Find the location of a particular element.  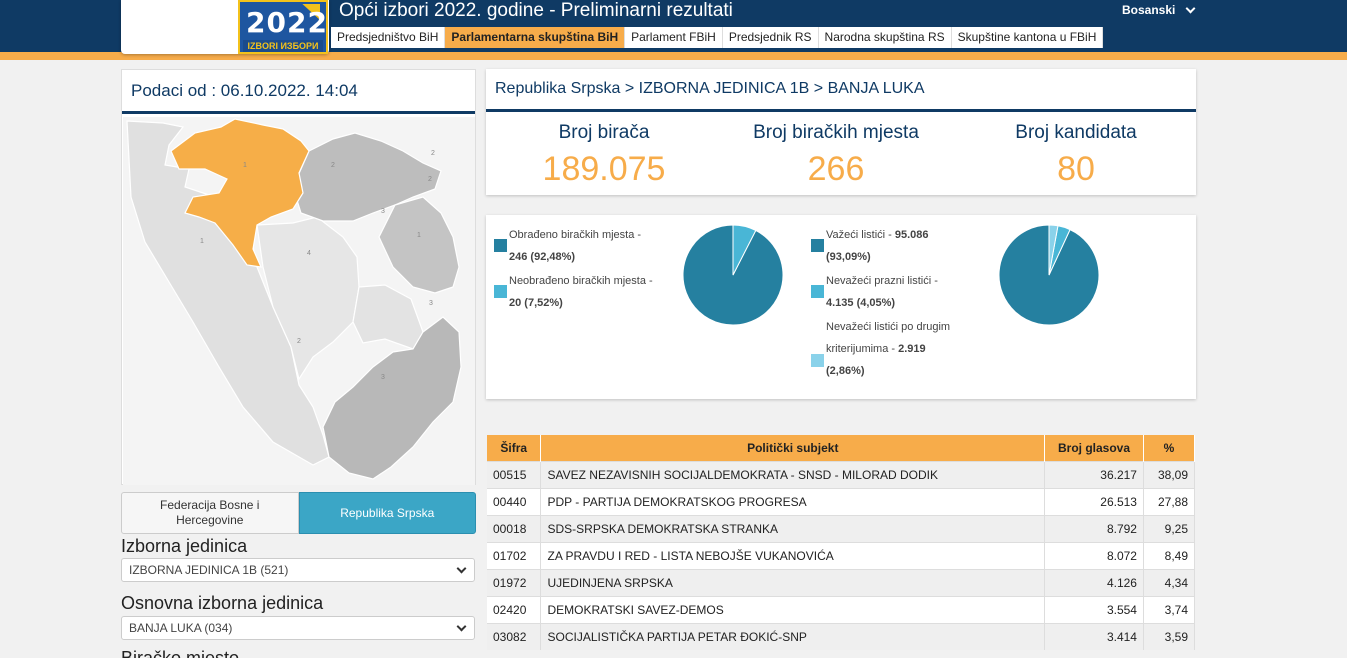

table-header-row: Šifra Politički subjekt Broj glasova % is located at coordinates (841, 448).